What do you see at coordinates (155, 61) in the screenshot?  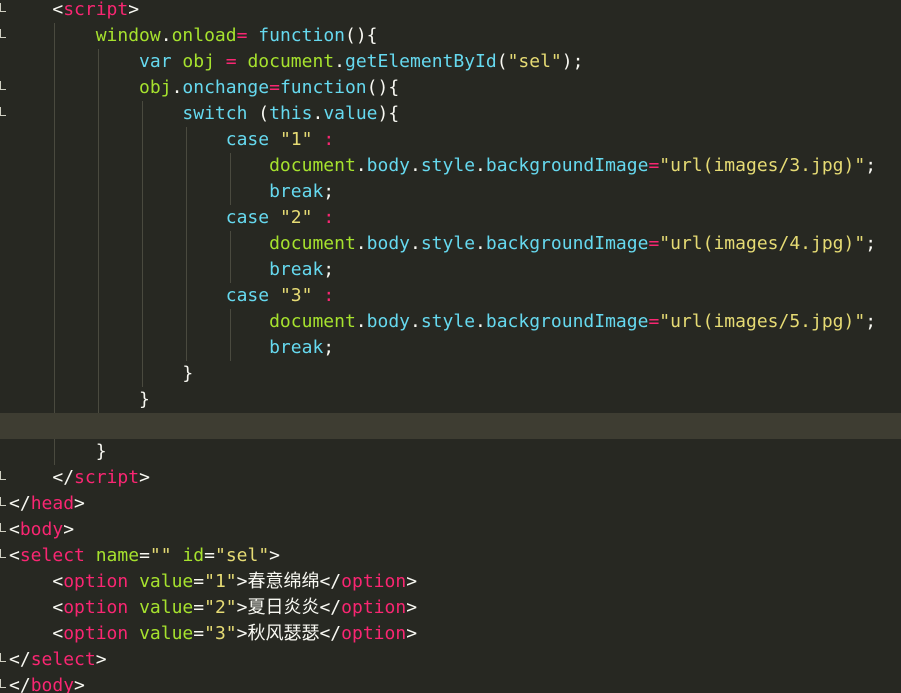 I see `code-token: var` at bounding box center [155, 61].